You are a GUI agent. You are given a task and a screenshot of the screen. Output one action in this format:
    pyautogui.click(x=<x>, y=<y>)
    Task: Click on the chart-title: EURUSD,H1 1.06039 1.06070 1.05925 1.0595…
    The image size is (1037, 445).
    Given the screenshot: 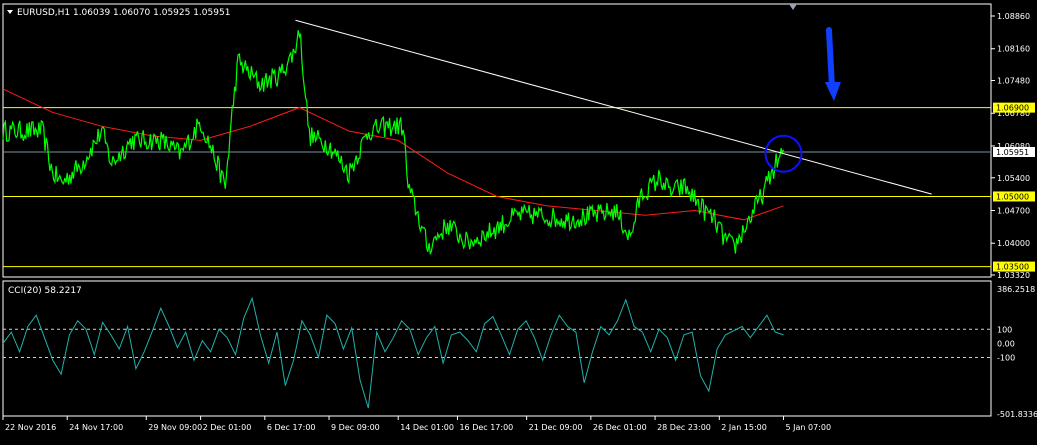 What is the action you would take?
    pyautogui.click(x=123, y=13)
    